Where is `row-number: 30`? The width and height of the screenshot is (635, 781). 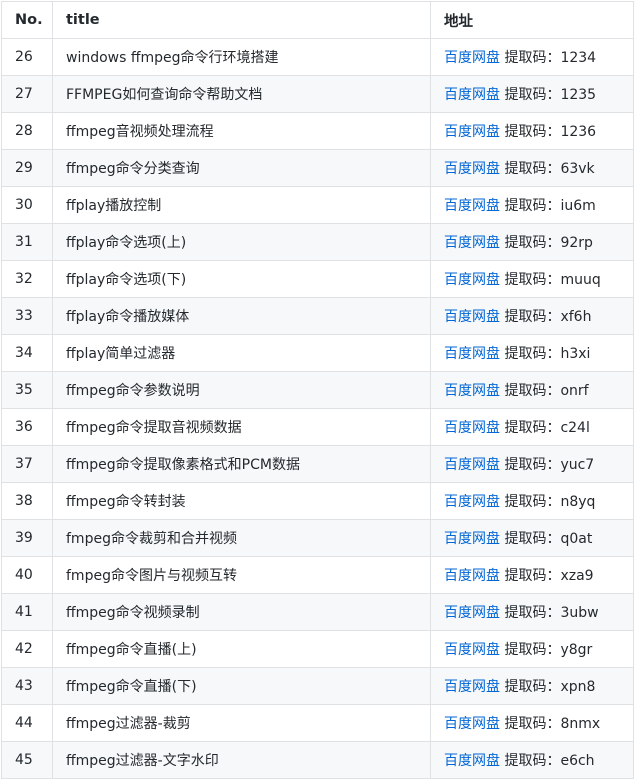
row-number: 30 is located at coordinates (27, 205).